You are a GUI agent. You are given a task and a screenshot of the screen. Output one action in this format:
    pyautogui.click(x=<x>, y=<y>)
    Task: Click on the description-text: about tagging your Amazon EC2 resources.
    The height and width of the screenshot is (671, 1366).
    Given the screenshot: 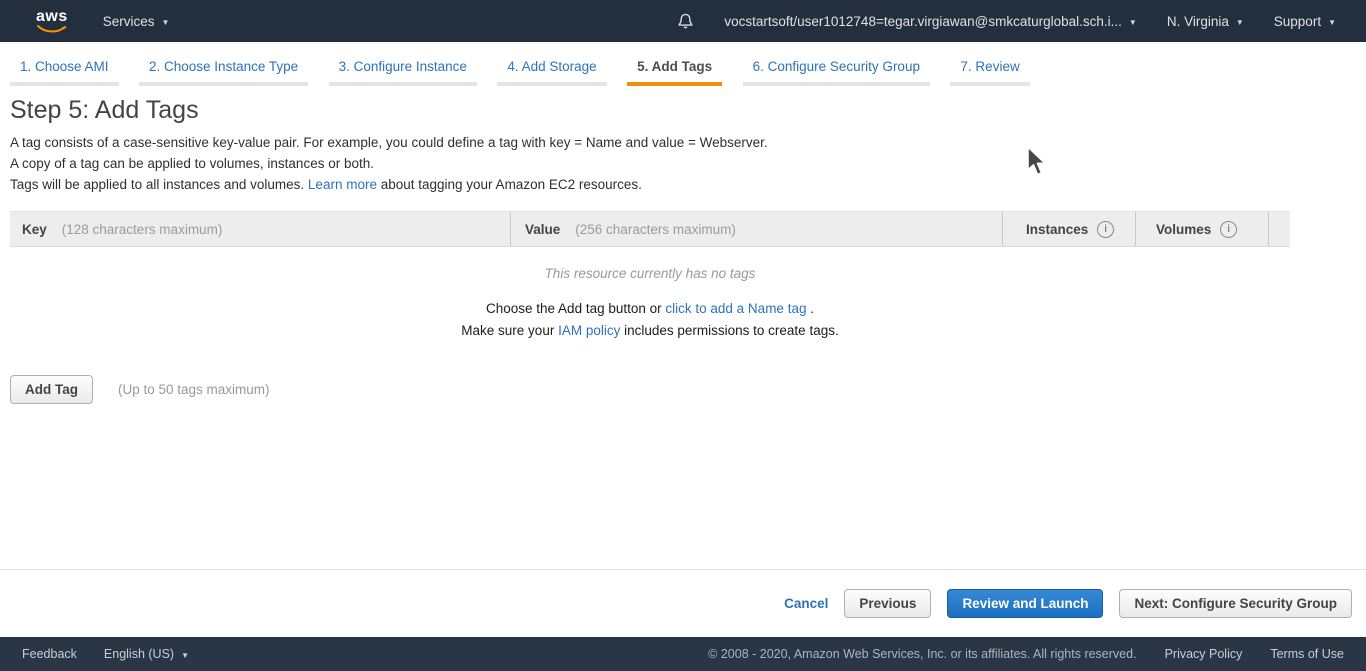 What is the action you would take?
    pyautogui.click(x=509, y=184)
    